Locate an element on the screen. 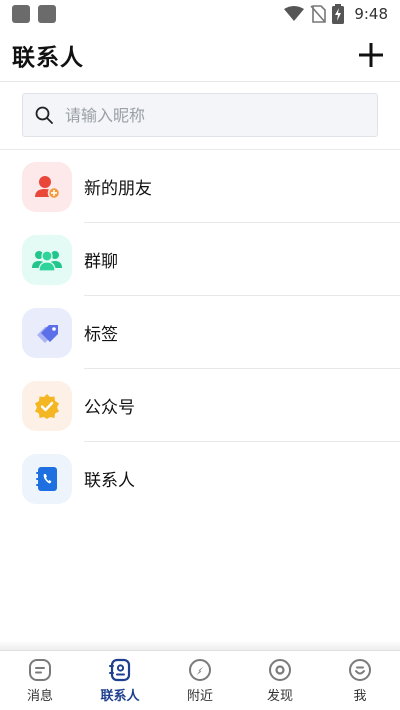 This screenshot has width=400, height=710. menu-item-label: 公众号 is located at coordinates (109, 408).